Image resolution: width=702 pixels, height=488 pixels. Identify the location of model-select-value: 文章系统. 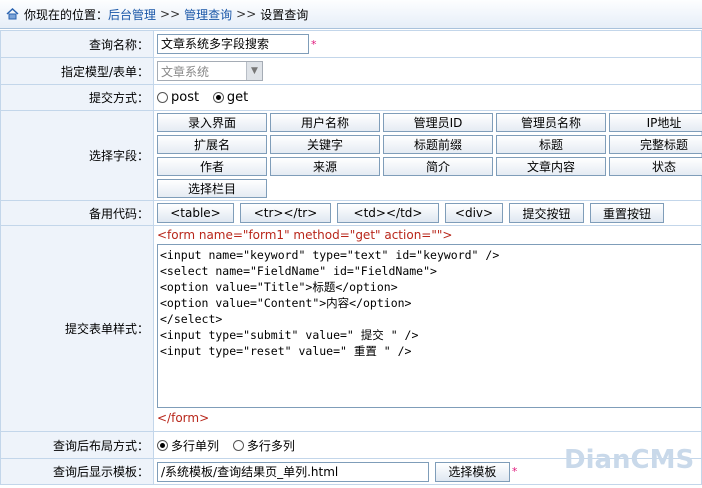
(185, 71).